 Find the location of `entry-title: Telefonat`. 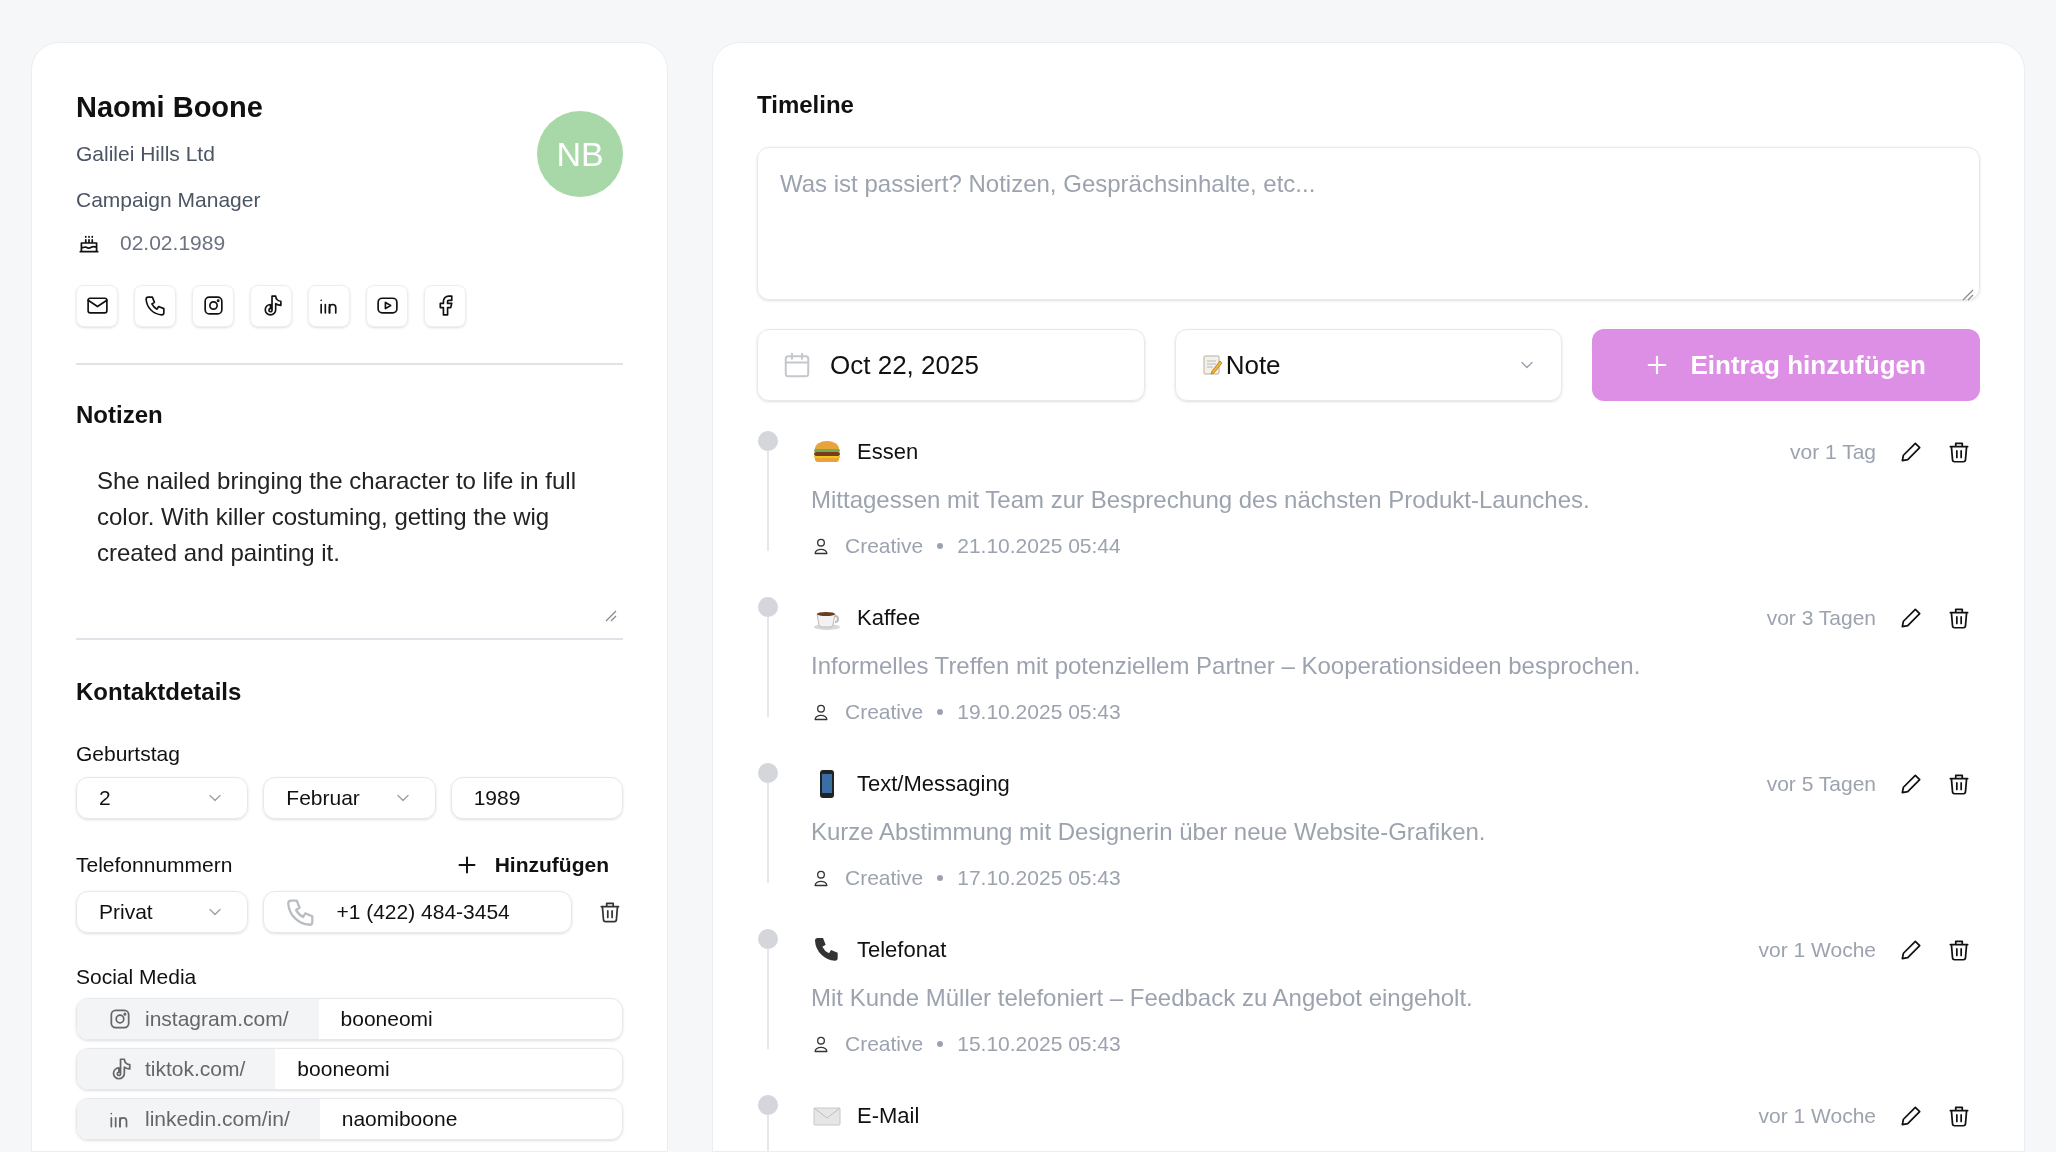

entry-title: Telefonat is located at coordinates (902, 950).